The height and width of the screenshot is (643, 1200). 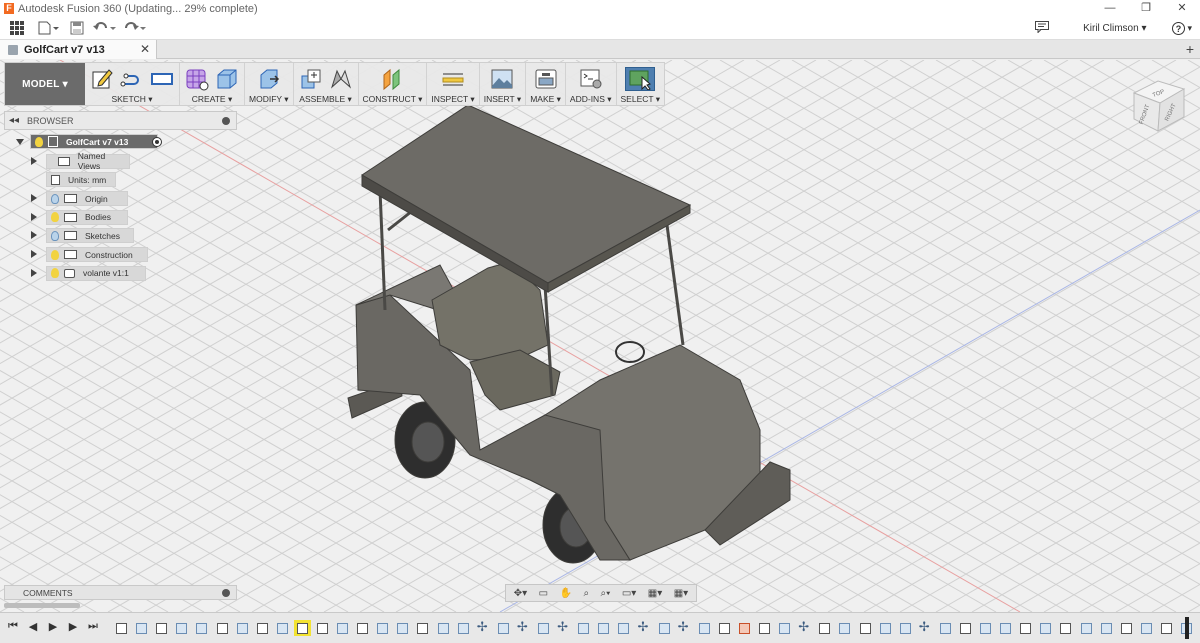 I want to click on offset-plane-icon, so click(x=392, y=79).